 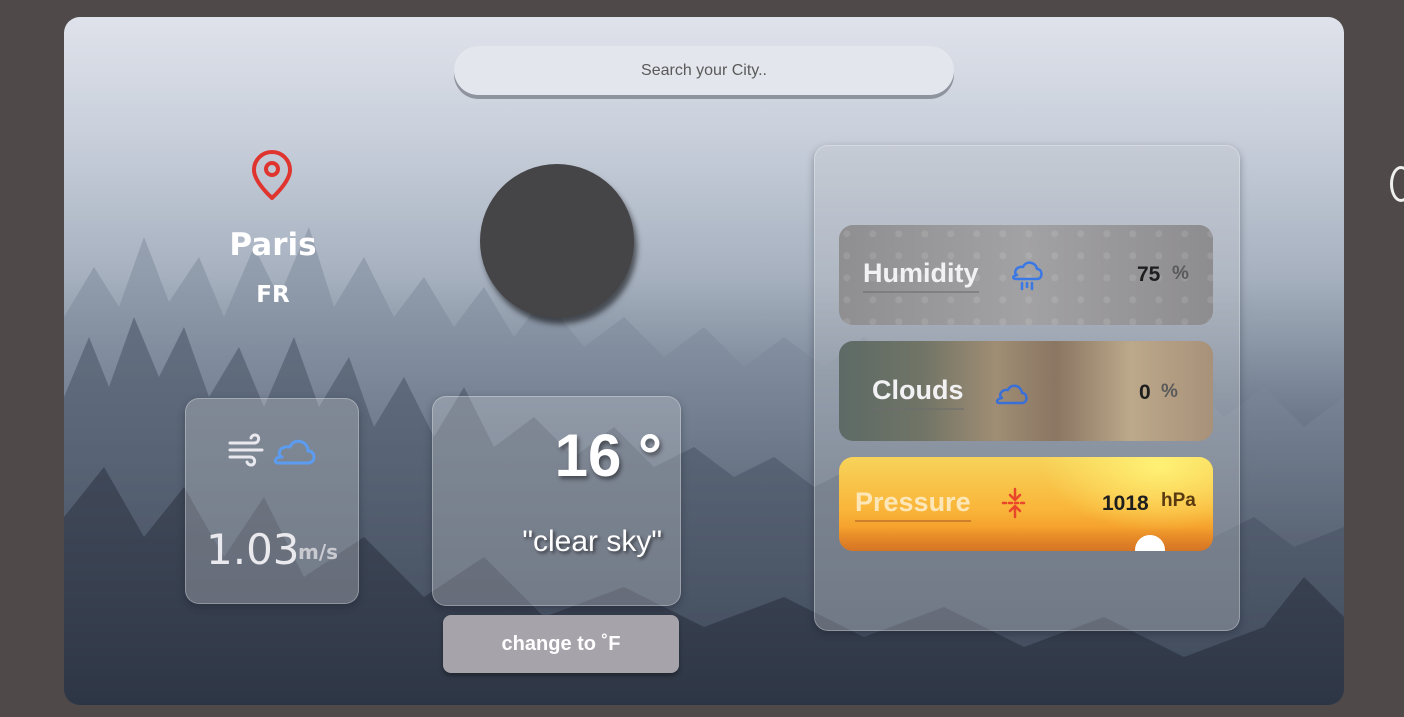 I want to click on temperature-value: 16 °, so click(x=608, y=455).